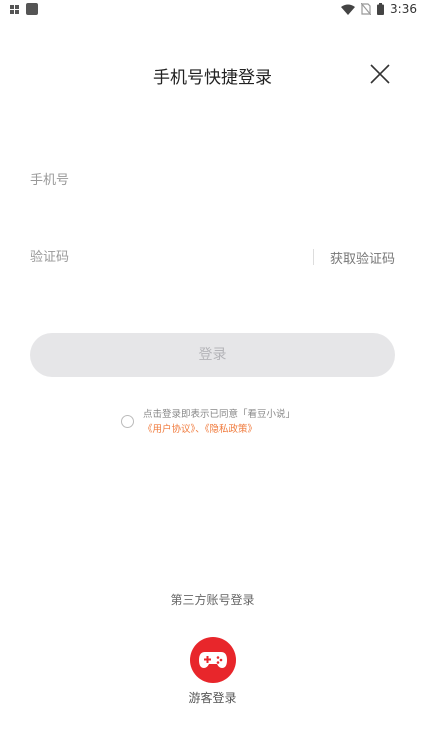  What do you see at coordinates (231, 429) in the screenshot?
I see `privacy-policy-link: 《隐私政策》` at bounding box center [231, 429].